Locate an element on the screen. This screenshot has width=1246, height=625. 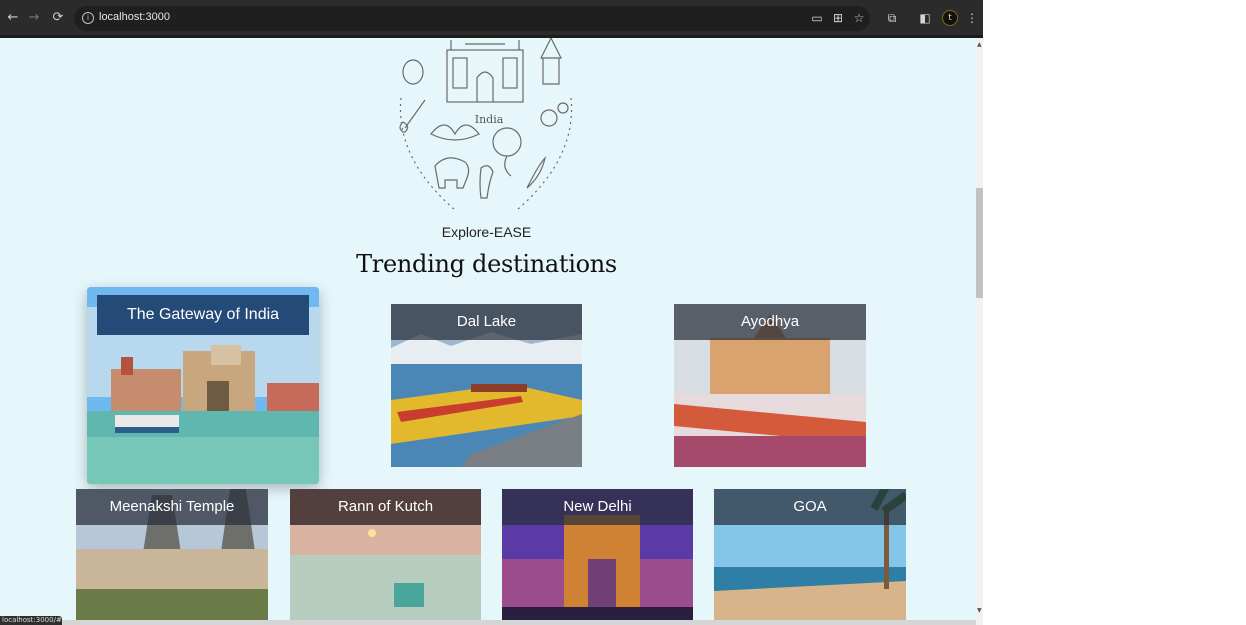
profile-avatar: t is located at coordinates (950, 18).